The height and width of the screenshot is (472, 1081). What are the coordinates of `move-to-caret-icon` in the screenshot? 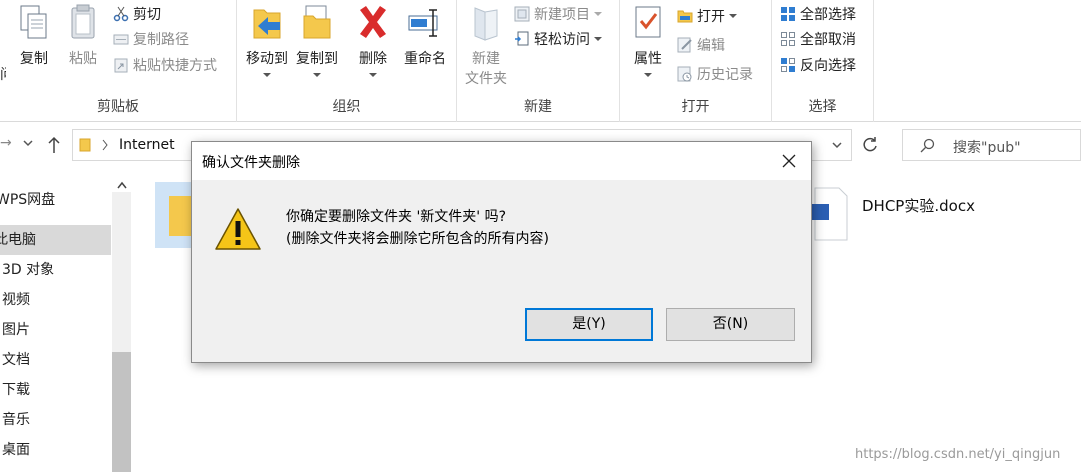 It's located at (267, 75).